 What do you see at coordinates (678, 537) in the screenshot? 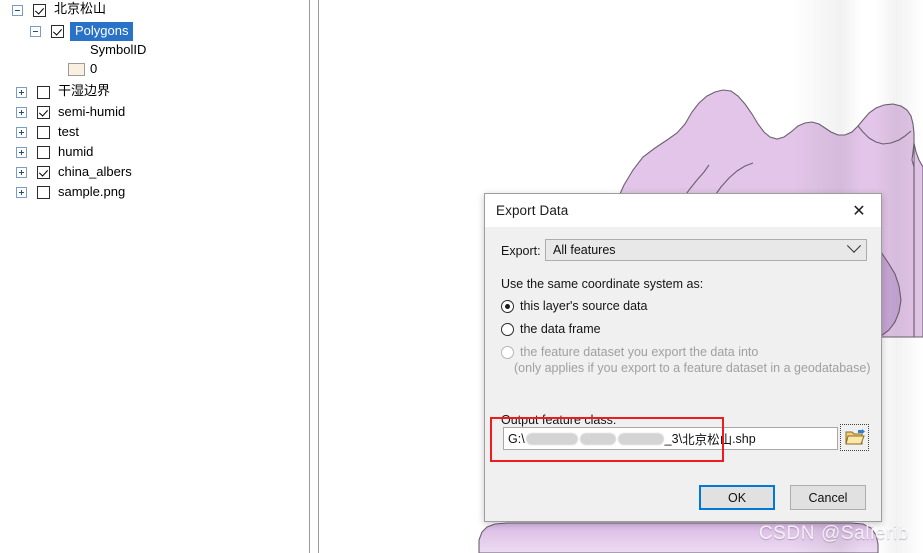
I see `polygon-feature-bottom` at bounding box center [678, 537].